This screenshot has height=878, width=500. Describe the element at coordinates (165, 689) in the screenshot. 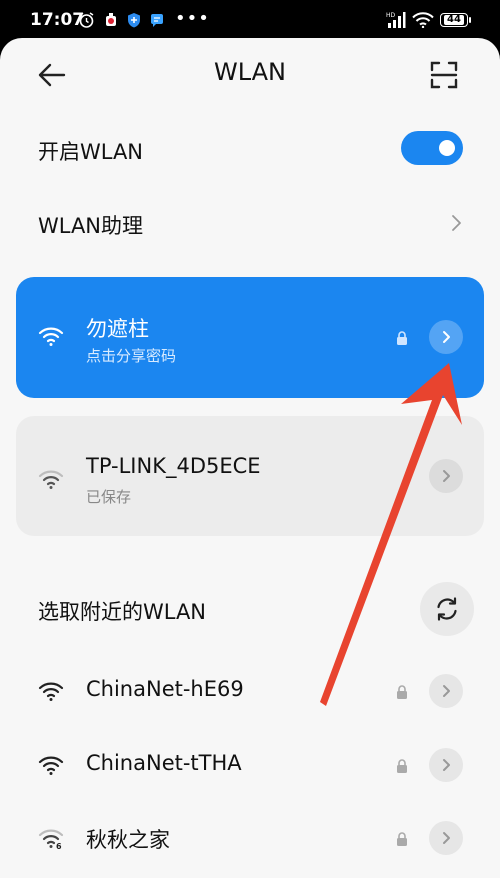

I see `network-name: ChinaNet-hE69` at that location.